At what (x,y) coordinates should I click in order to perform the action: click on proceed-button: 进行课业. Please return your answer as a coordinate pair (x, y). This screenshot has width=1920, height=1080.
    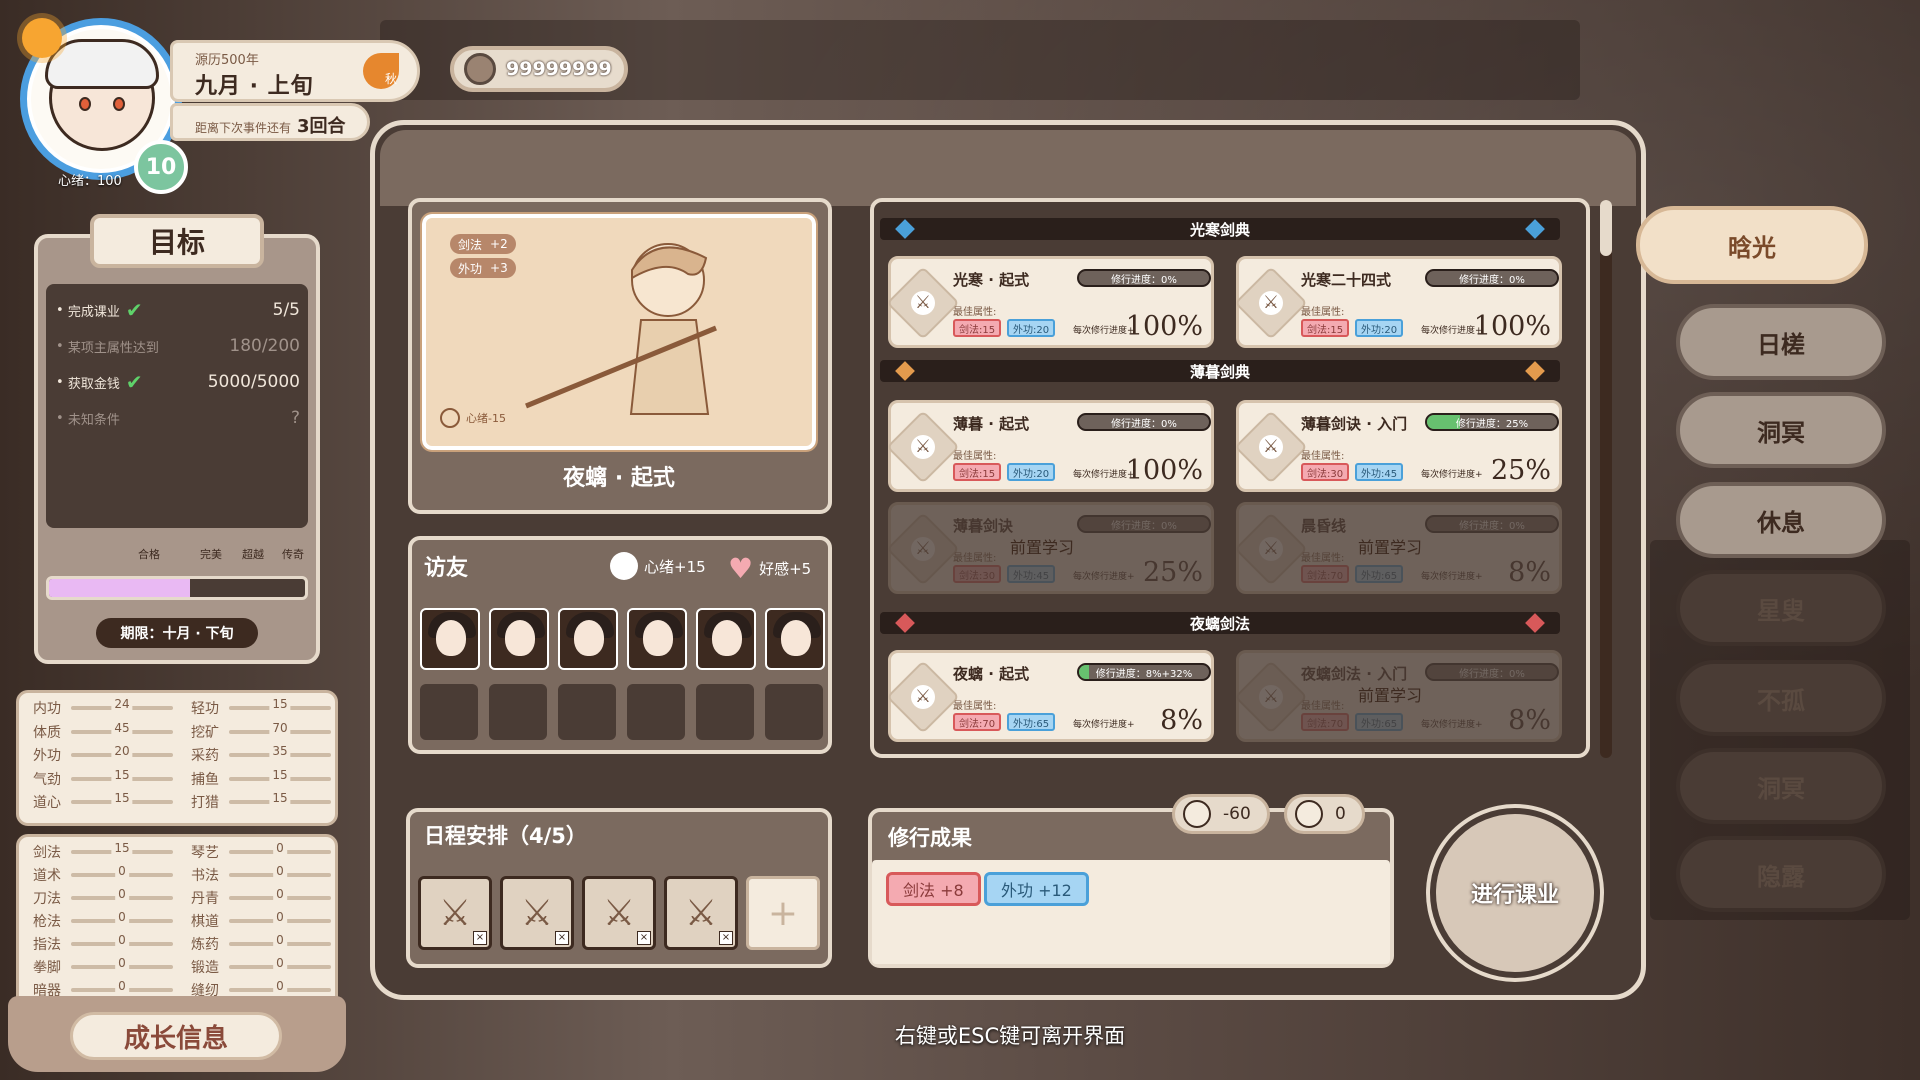
    Looking at the image, I should click on (1515, 893).